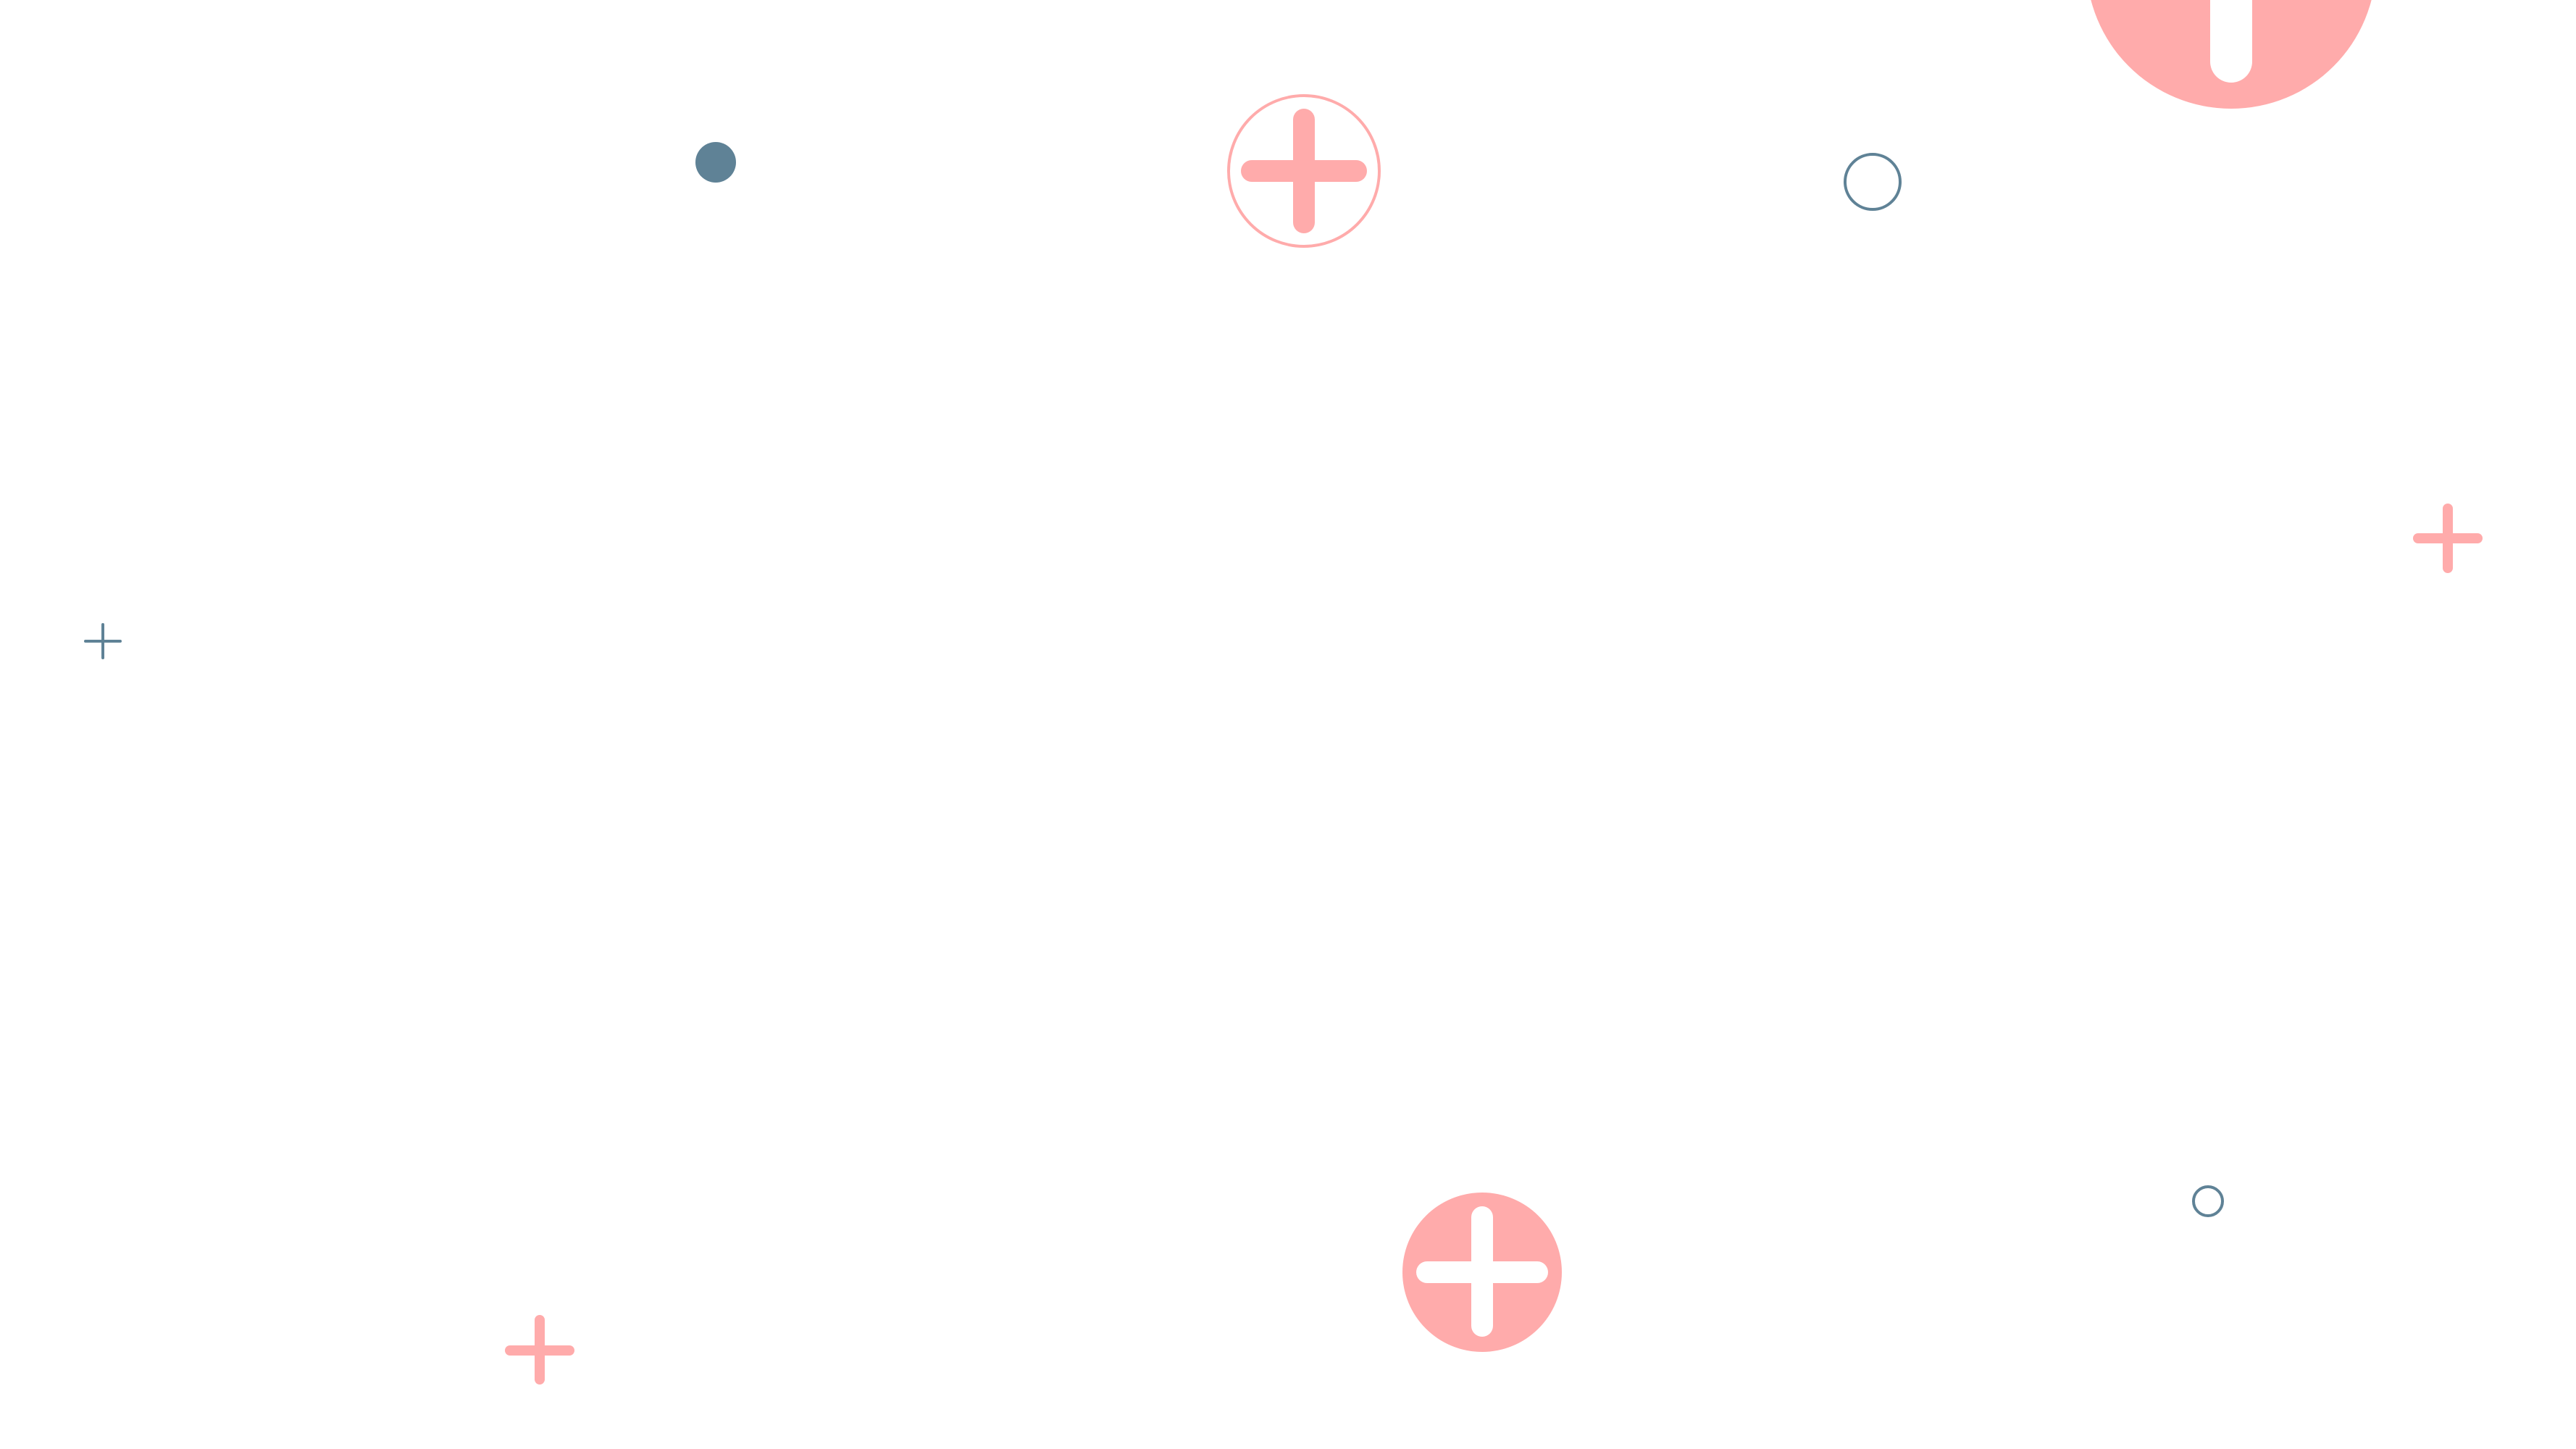 The width and height of the screenshot is (2576, 1449). Describe the element at coordinates (1482, 1272) in the screenshot. I see `filled-plus-circle-icon` at that location.